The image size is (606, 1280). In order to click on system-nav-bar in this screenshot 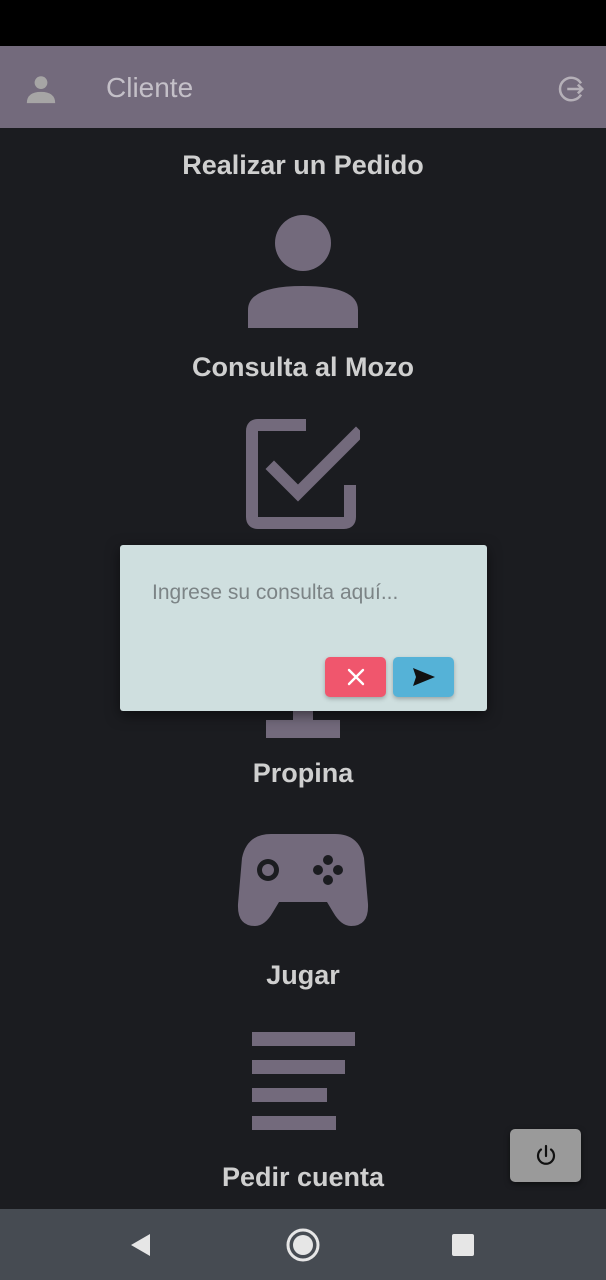, I will do `click(303, 1244)`.